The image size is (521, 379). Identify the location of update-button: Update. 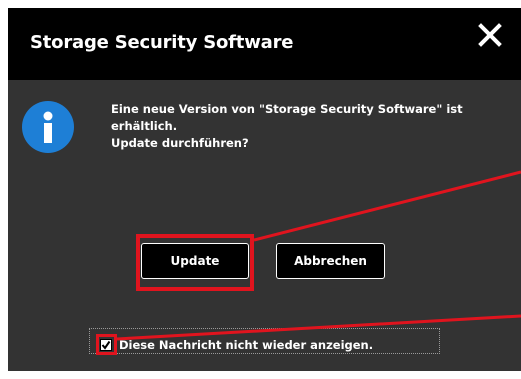
(195, 261).